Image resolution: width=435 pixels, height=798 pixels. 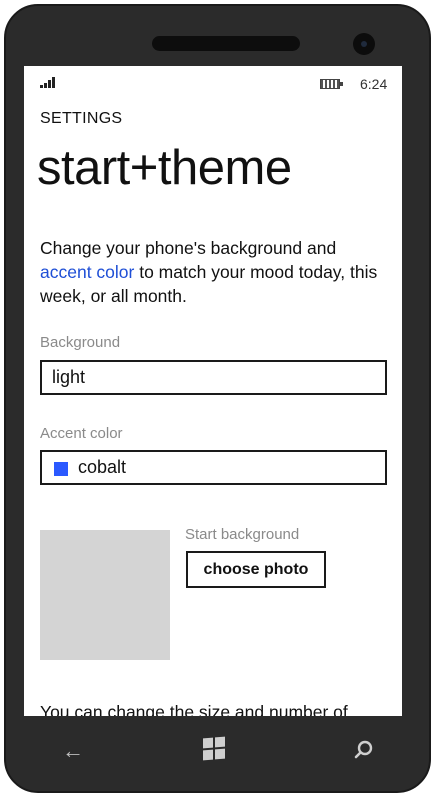 I want to click on search-icon, so click(x=364, y=750).